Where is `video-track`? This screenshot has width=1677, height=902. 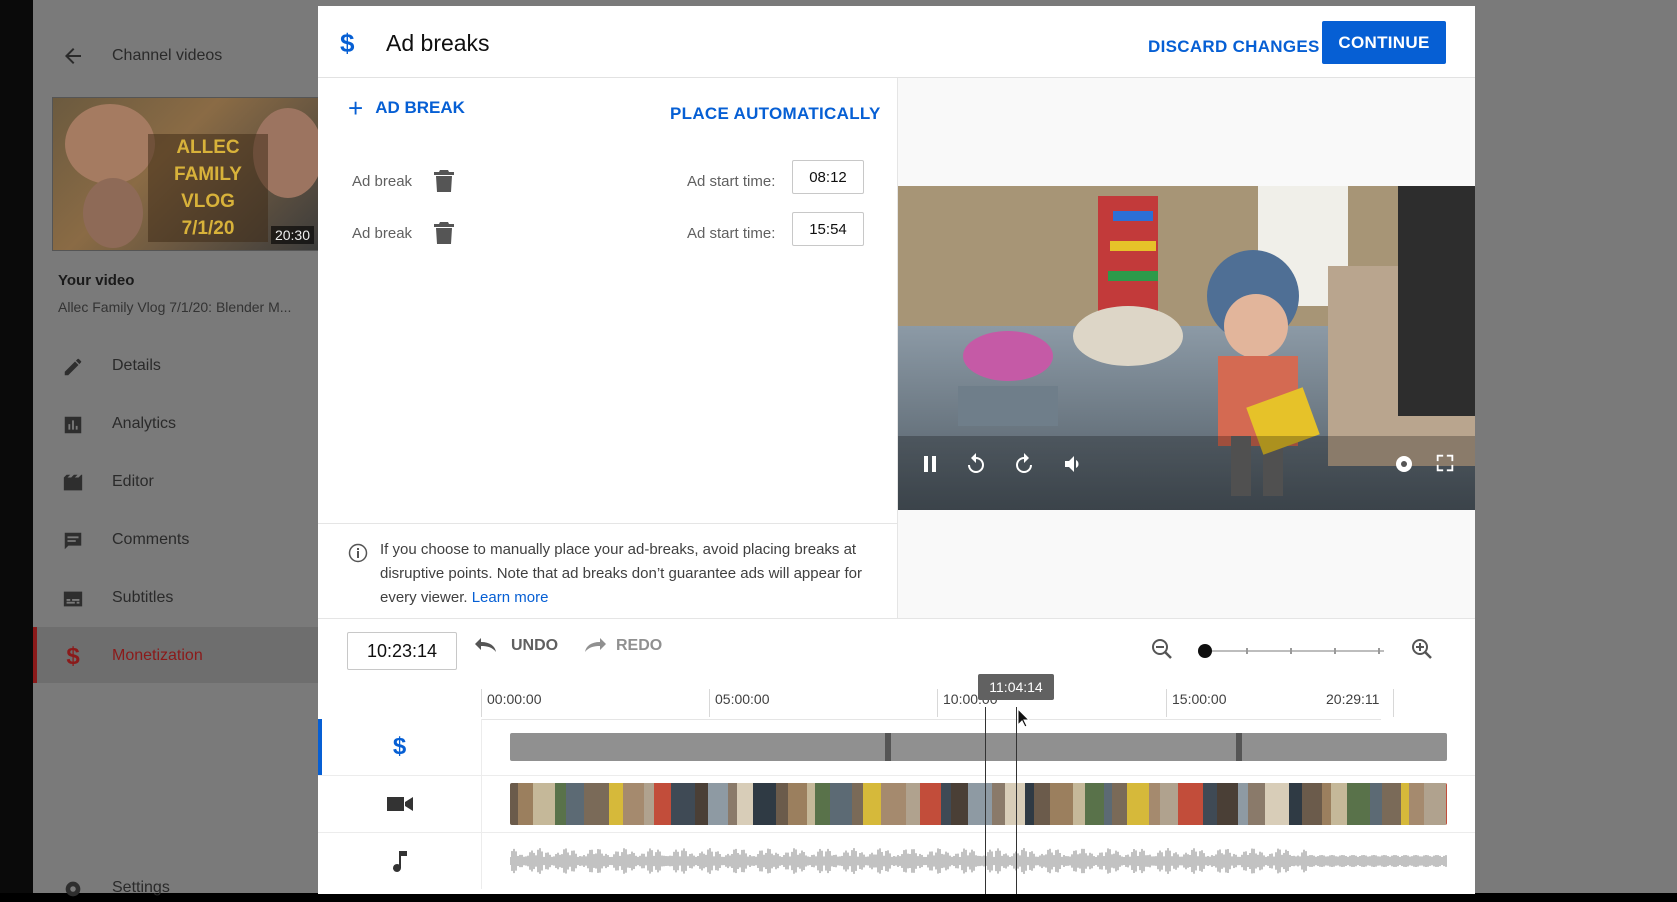
video-track is located at coordinates (896, 804).